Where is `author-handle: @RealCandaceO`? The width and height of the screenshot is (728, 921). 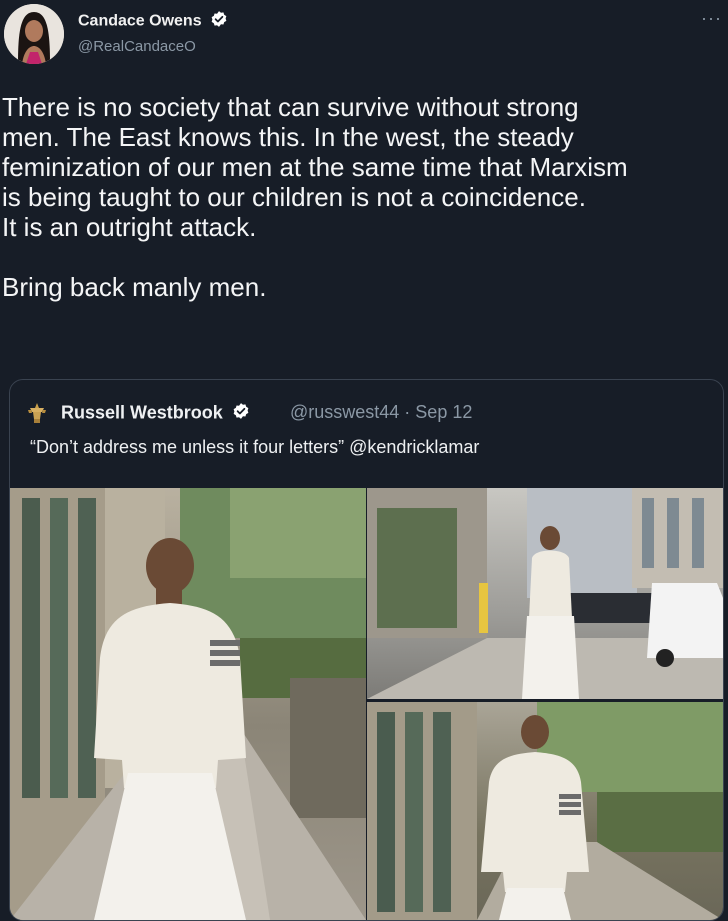 author-handle: @RealCandaceO is located at coordinates (137, 46).